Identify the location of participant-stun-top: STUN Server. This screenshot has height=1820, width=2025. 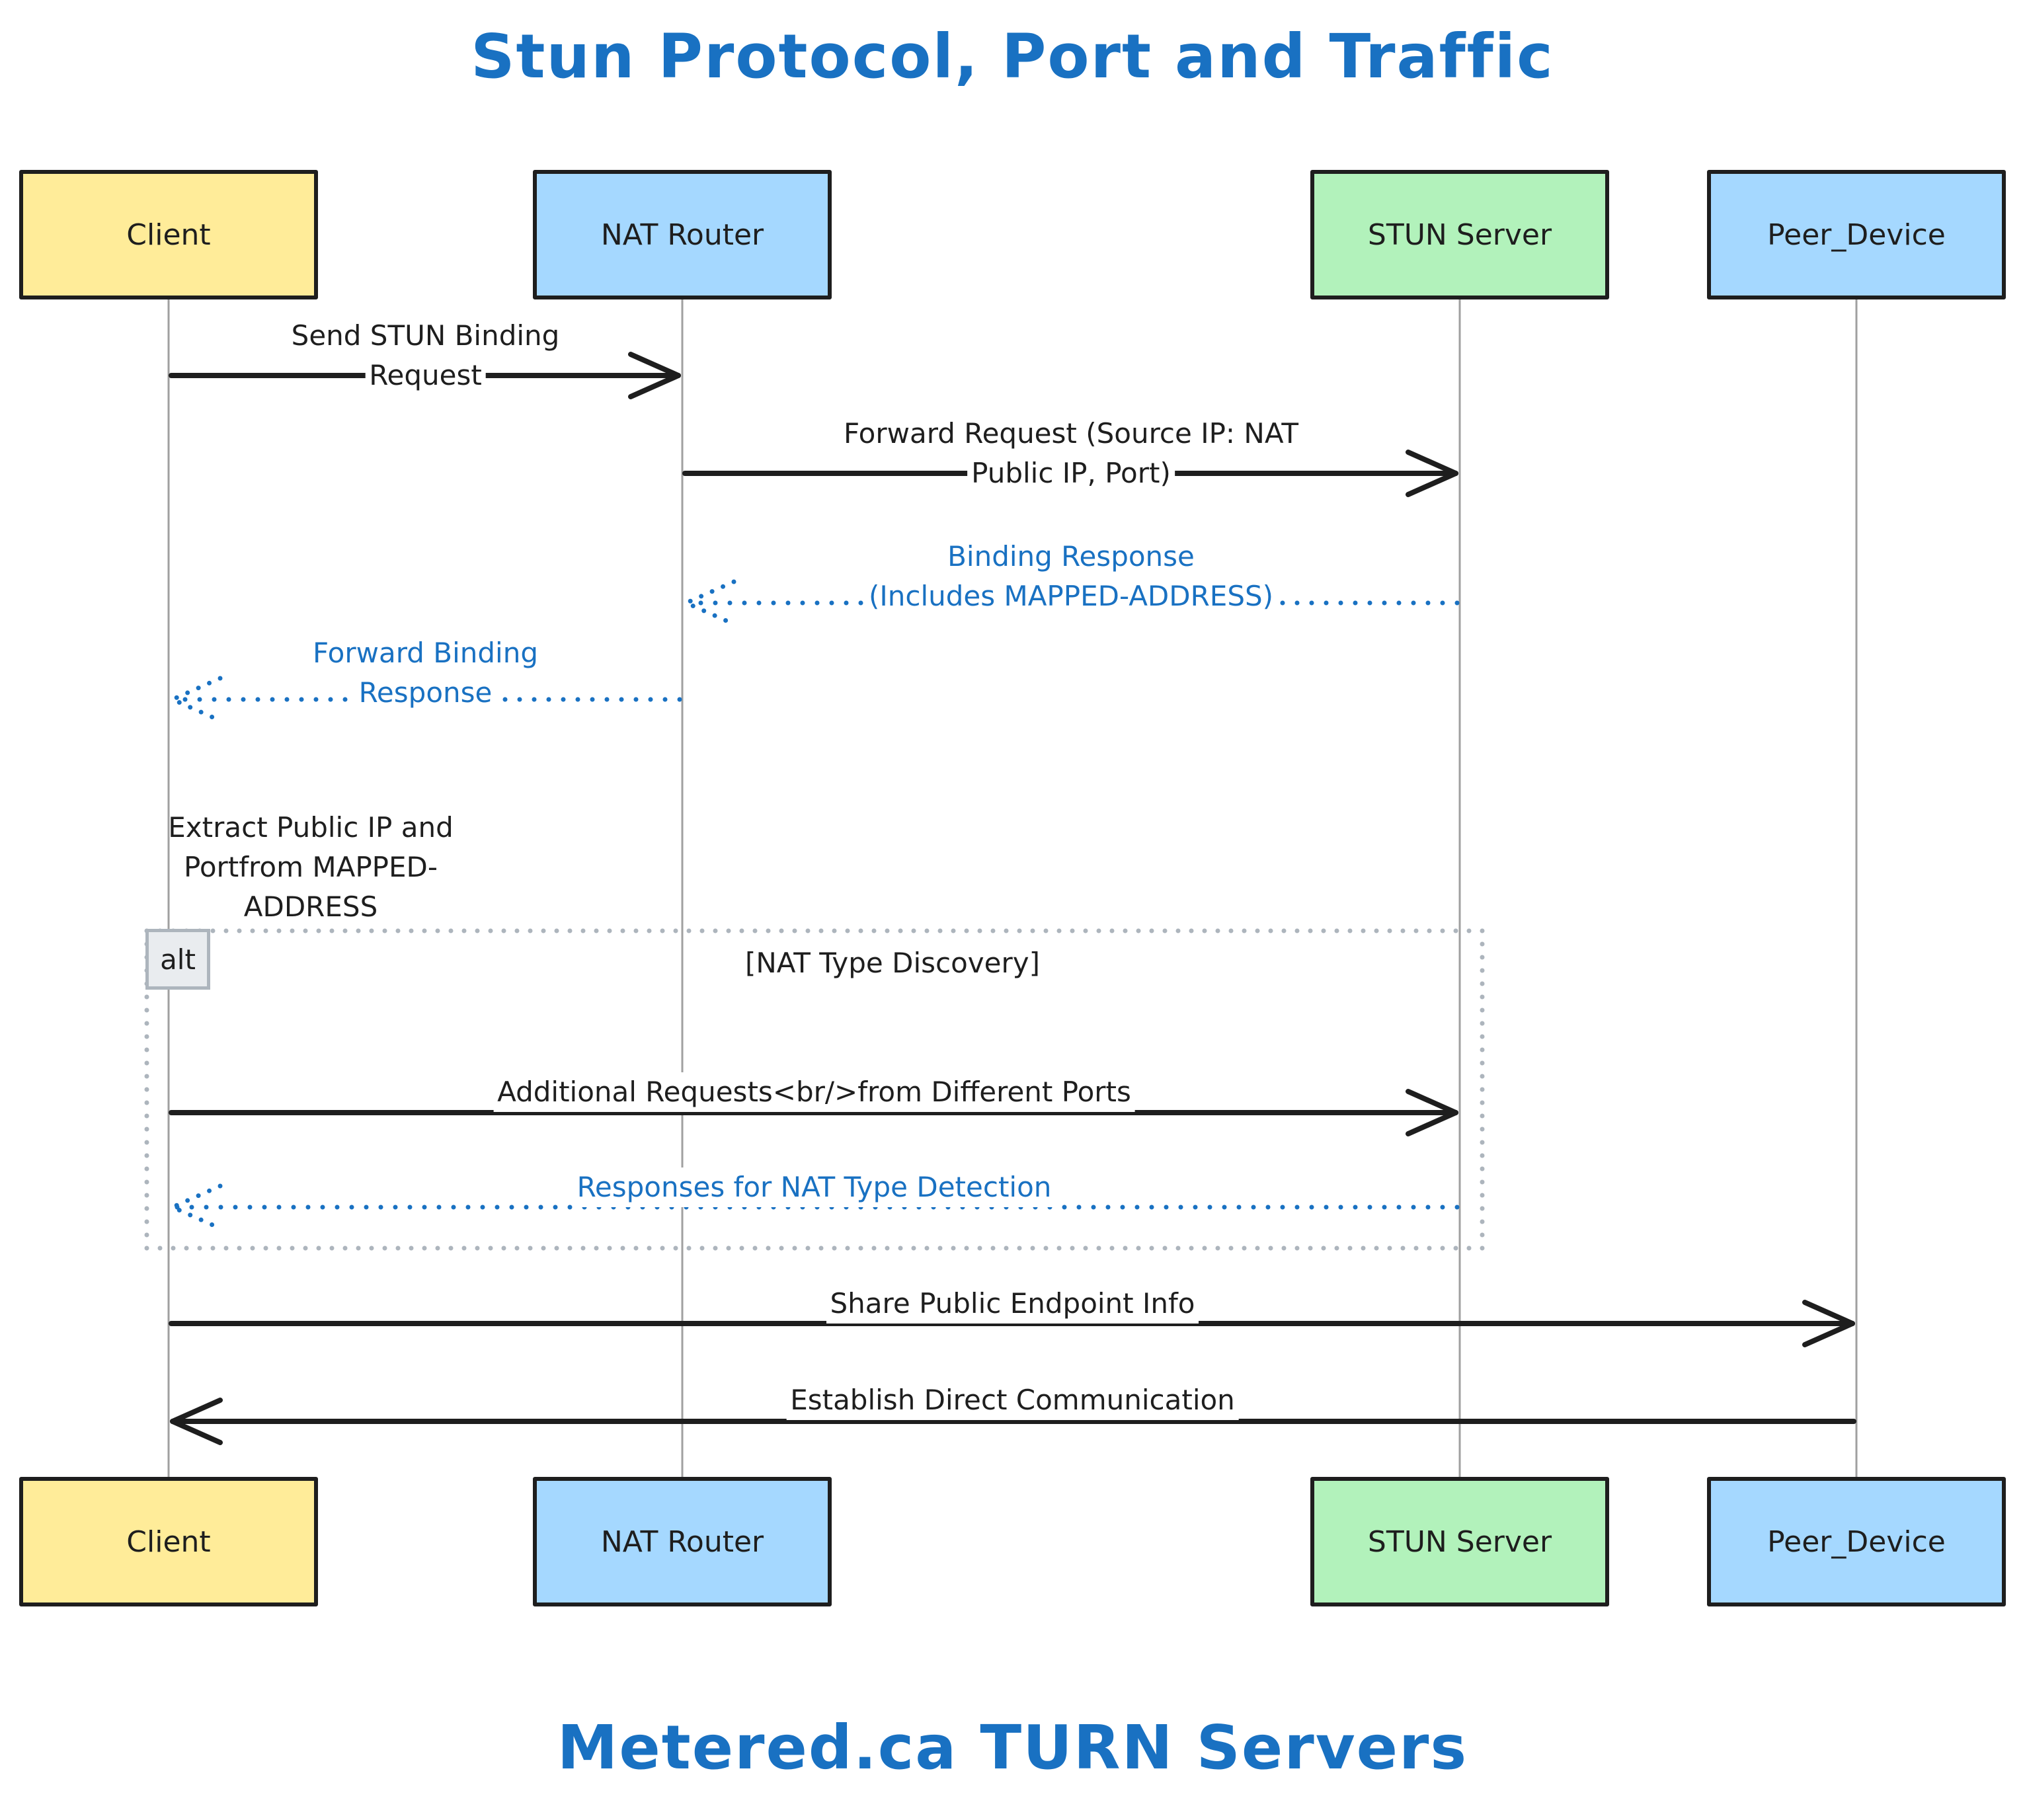
(1459, 234).